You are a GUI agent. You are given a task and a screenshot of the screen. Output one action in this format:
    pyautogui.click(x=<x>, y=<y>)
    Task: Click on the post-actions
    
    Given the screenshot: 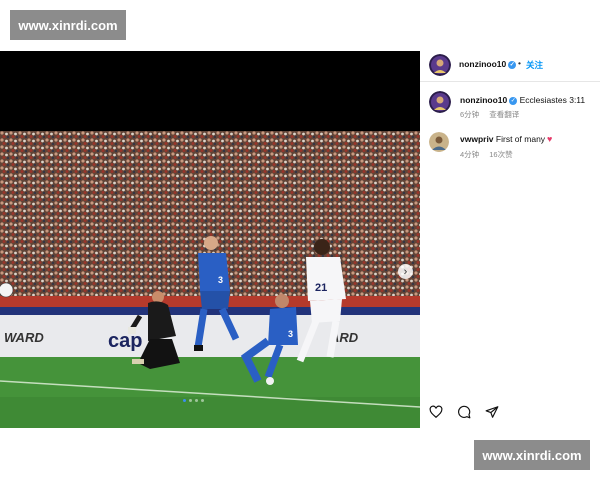 What is the action you would take?
    pyautogui.click(x=464, y=412)
    